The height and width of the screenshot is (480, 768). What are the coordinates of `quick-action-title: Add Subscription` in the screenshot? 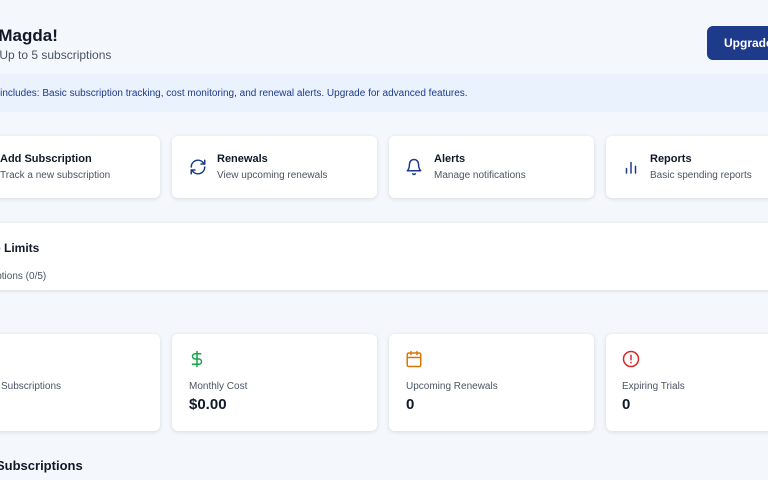 It's located at (46, 159).